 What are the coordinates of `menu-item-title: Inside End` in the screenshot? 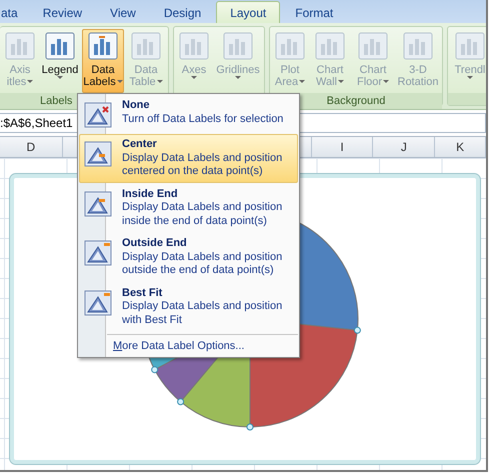 It's located at (150, 194).